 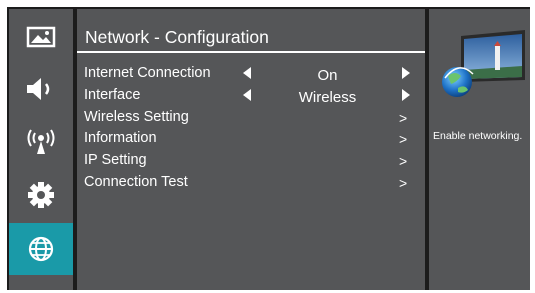 What do you see at coordinates (120, 138) in the screenshot?
I see `row-label: Information` at bounding box center [120, 138].